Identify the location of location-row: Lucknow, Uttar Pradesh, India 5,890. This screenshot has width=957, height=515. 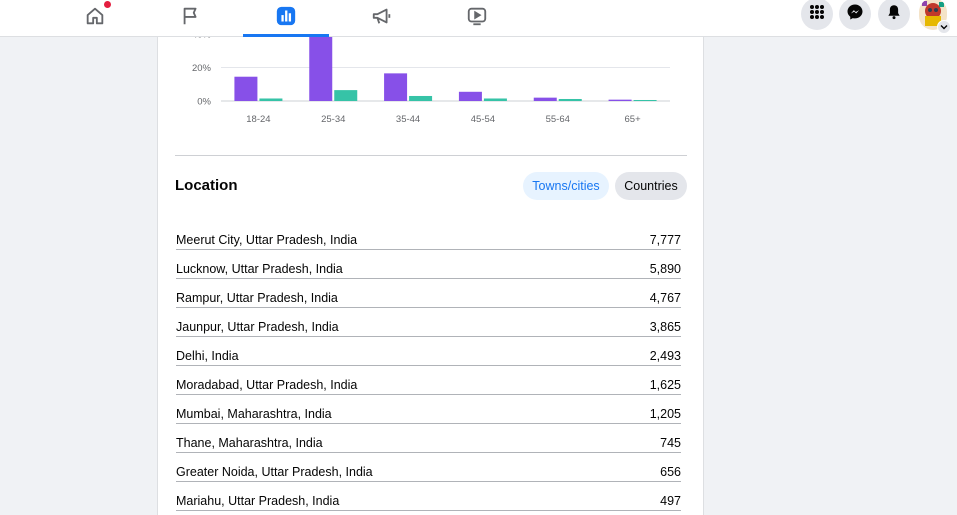
(428, 265).